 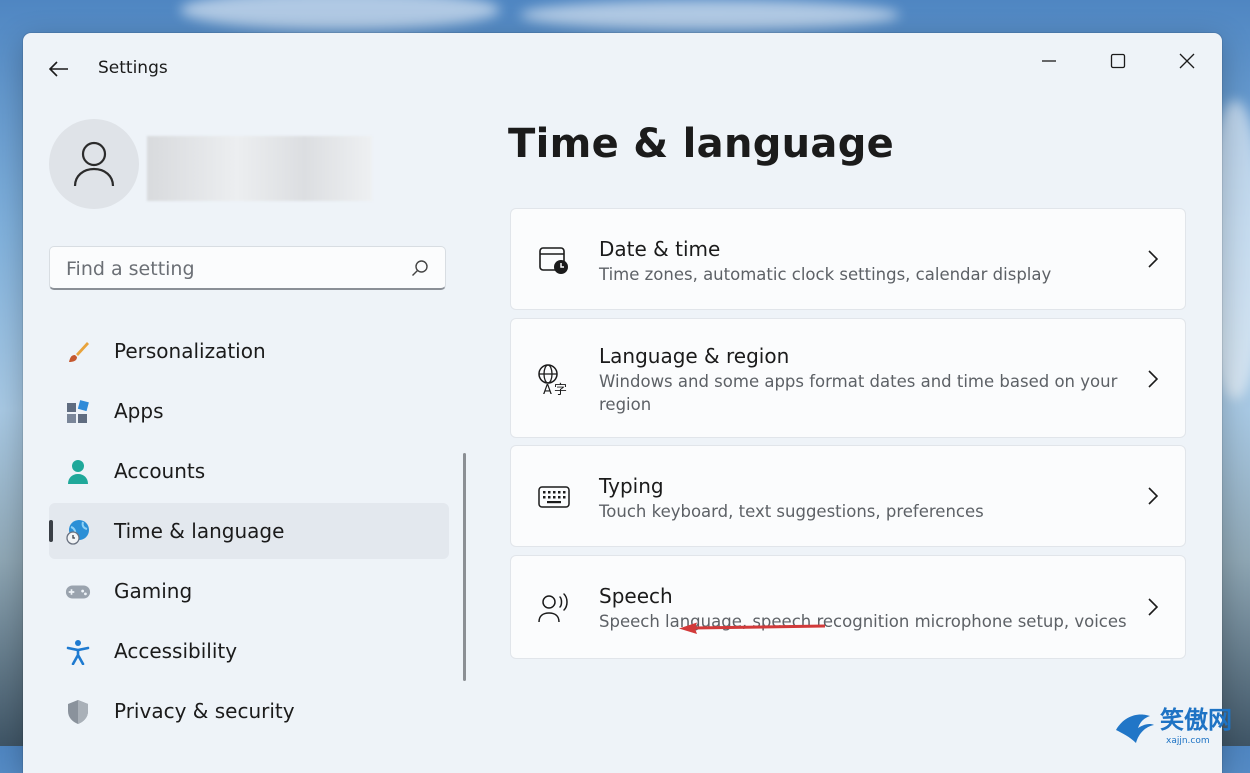 What do you see at coordinates (694, 356) in the screenshot?
I see `card-title: Language & region` at bounding box center [694, 356].